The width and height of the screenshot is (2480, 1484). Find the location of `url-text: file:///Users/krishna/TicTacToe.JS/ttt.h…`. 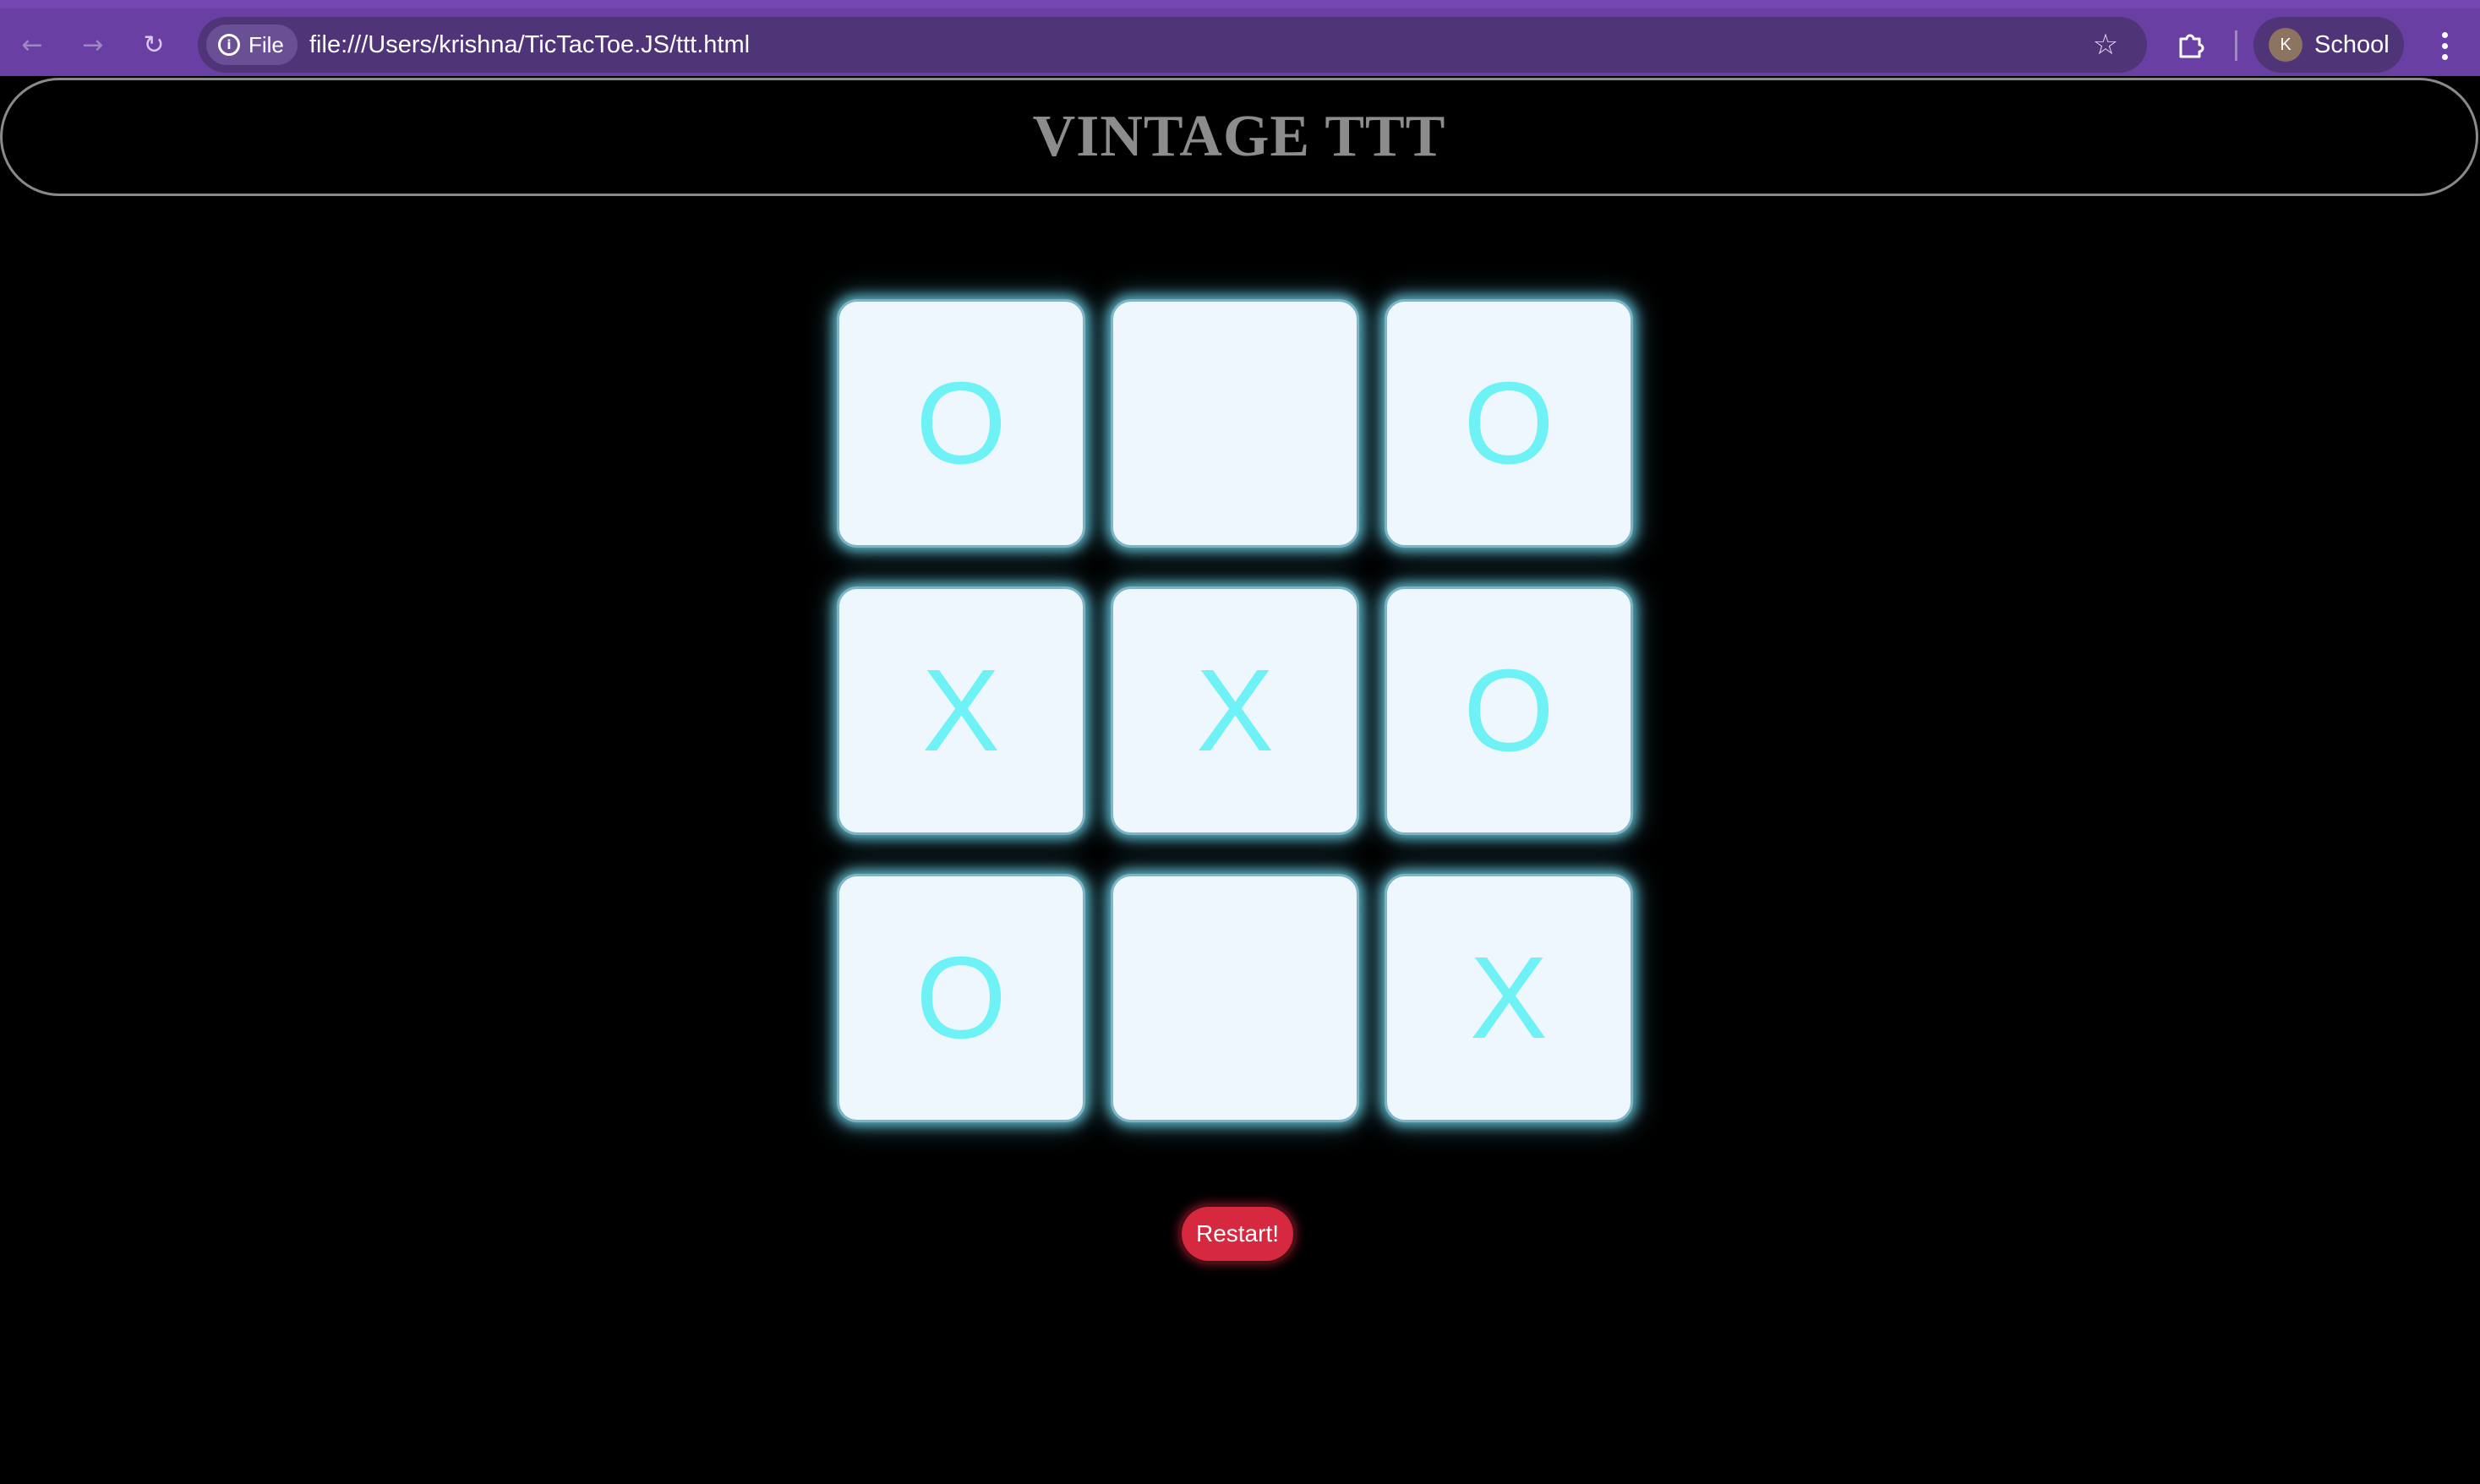

url-text: file:///Users/krishna/TicTacToe.JS/ttt.h… is located at coordinates (529, 45).